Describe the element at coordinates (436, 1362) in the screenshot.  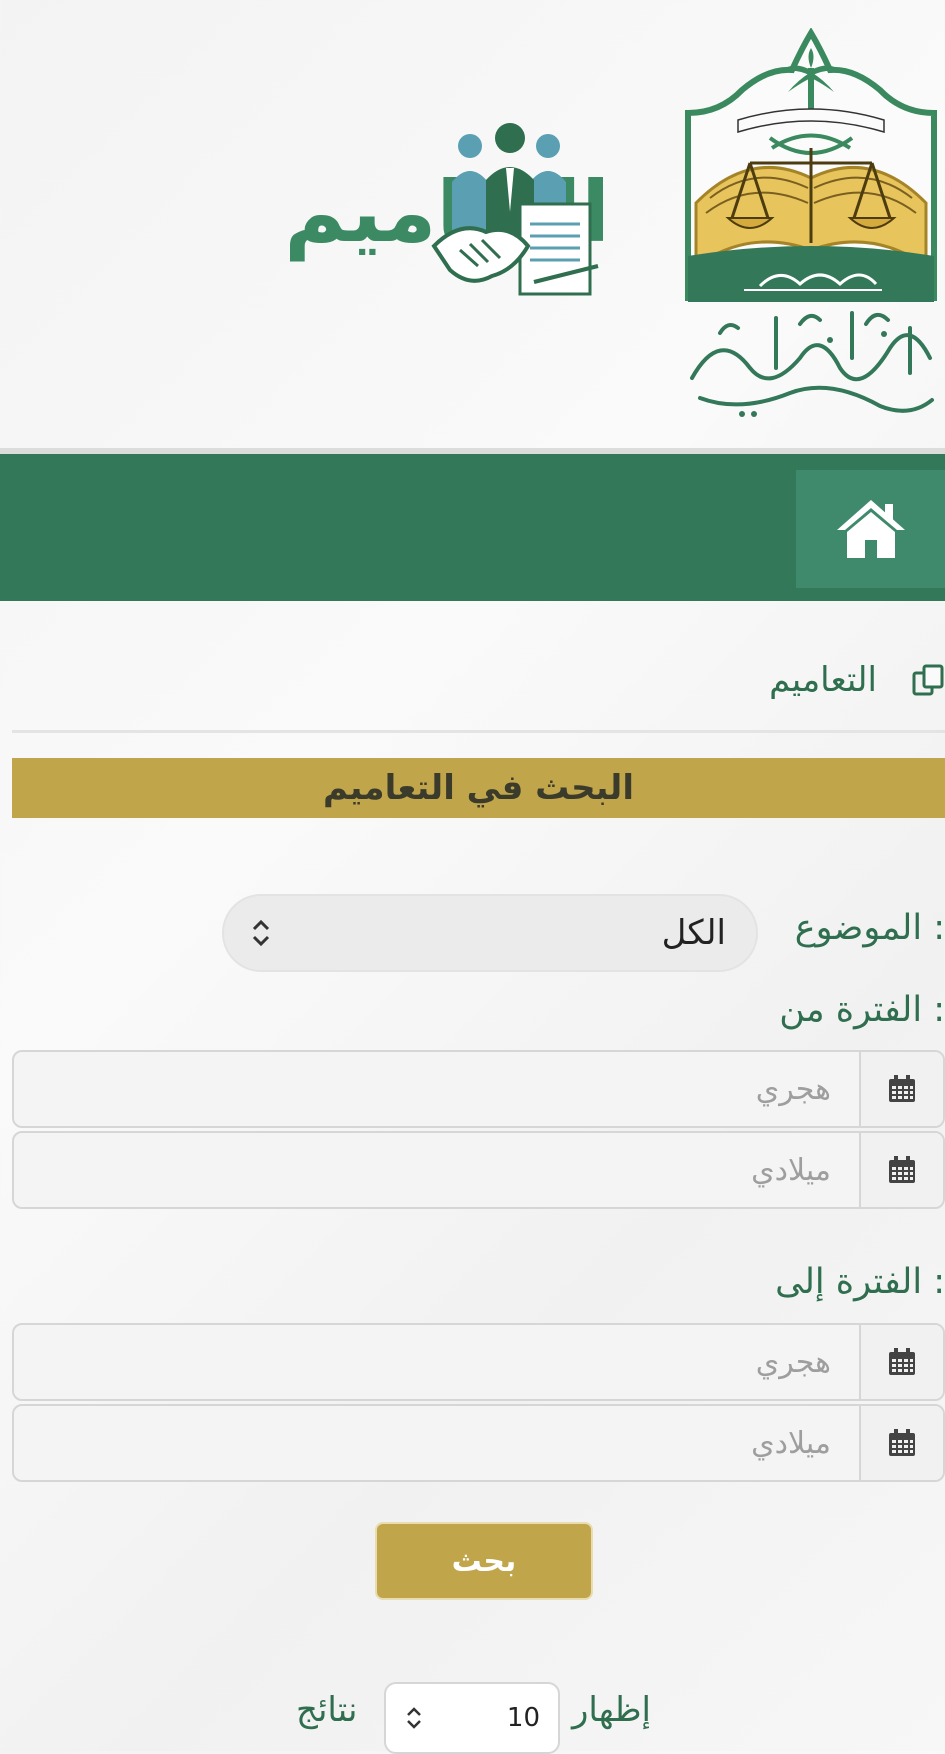
I see `to-hijri-date-input` at that location.